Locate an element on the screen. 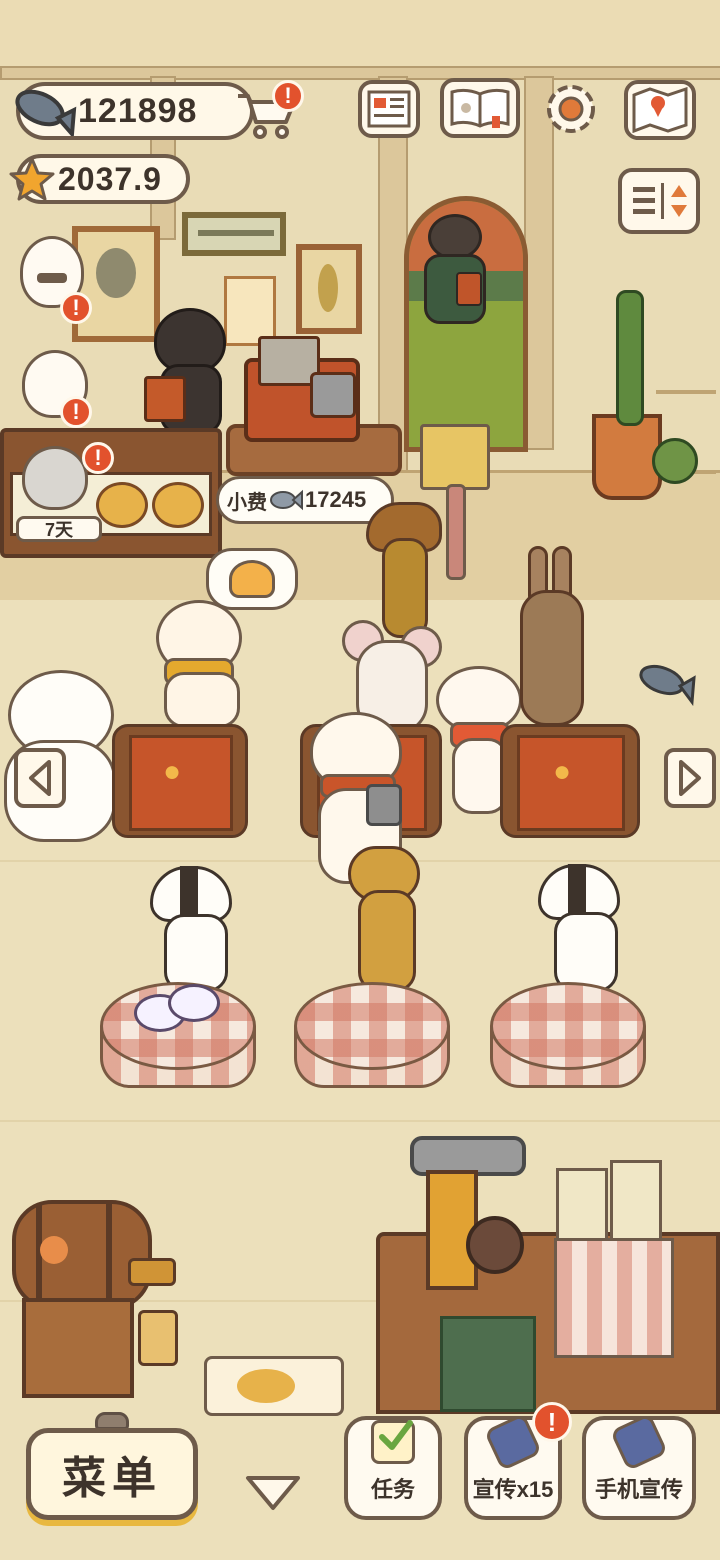 Image resolution: width=720 pixels, height=1560 pixels. map-button is located at coordinates (660, 110).